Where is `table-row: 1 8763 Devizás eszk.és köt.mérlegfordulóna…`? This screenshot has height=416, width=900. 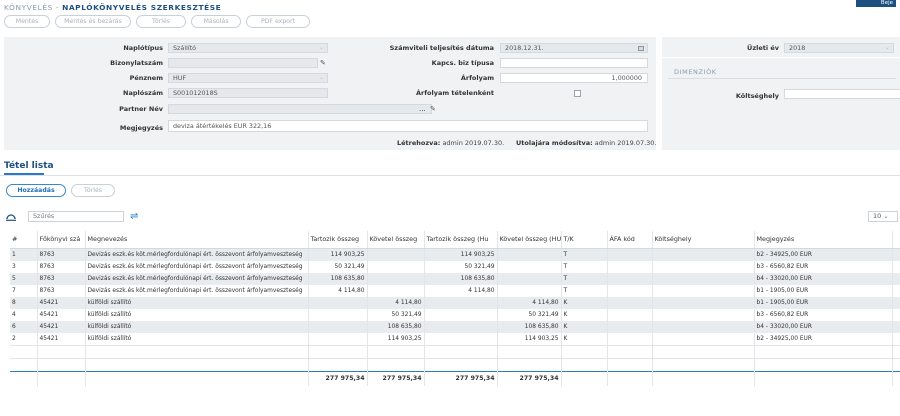 table-row: 1 8763 Devizás eszk.és köt.mérlegfordulóna… is located at coordinates (455, 254).